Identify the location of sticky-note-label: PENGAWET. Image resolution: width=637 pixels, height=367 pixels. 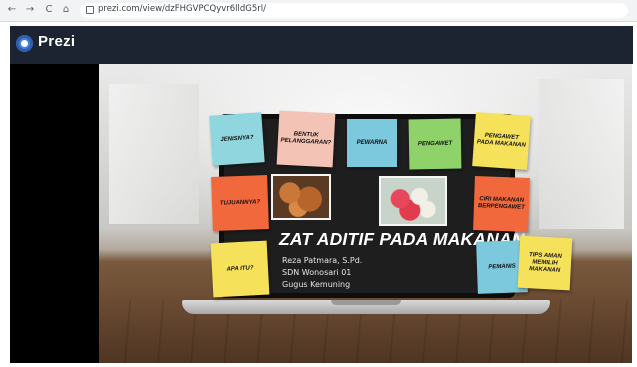
(435, 143).